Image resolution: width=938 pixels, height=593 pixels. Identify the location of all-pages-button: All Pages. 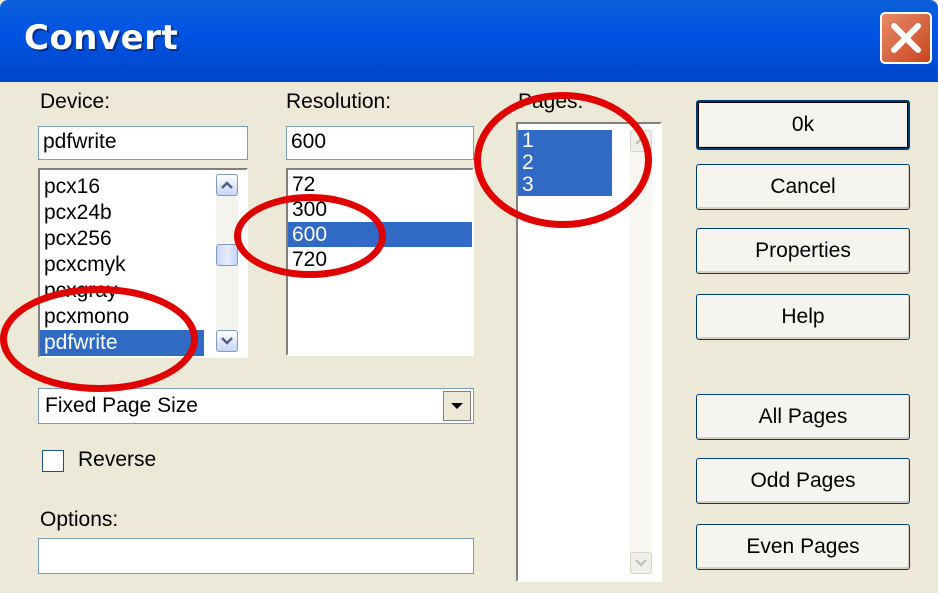
(803, 417).